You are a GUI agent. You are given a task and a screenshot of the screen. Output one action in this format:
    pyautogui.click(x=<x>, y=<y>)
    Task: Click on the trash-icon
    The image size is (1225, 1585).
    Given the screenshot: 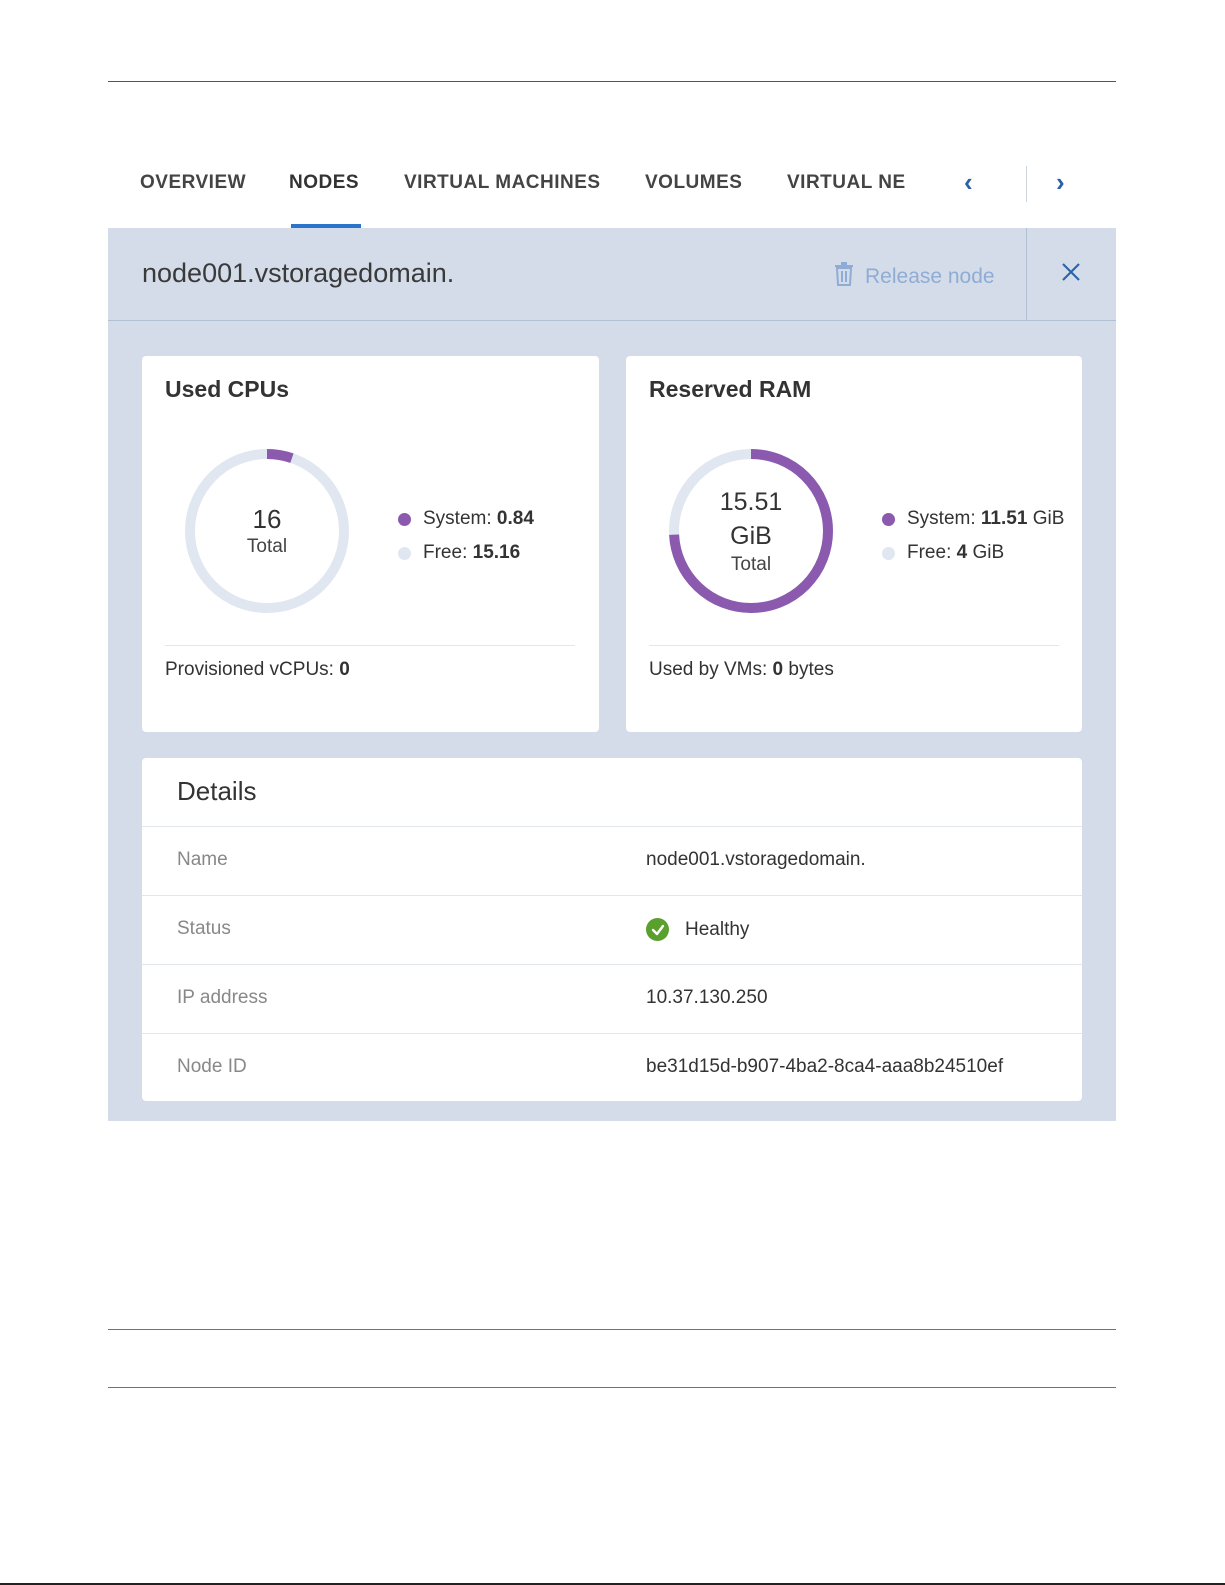 What is the action you would take?
    pyautogui.click(x=844, y=277)
    